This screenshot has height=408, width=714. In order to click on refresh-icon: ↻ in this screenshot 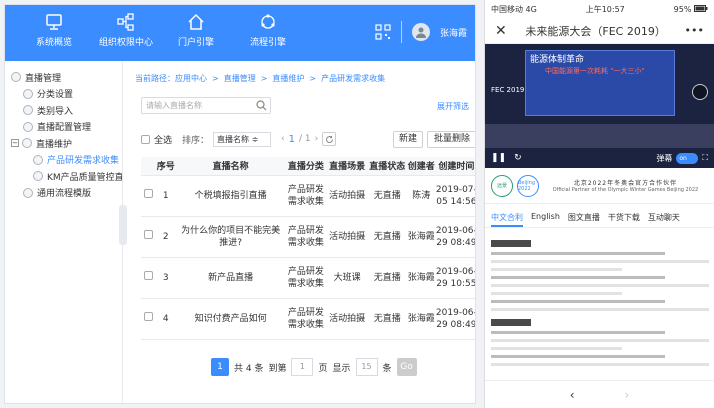, I will do `click(518, 158)`.